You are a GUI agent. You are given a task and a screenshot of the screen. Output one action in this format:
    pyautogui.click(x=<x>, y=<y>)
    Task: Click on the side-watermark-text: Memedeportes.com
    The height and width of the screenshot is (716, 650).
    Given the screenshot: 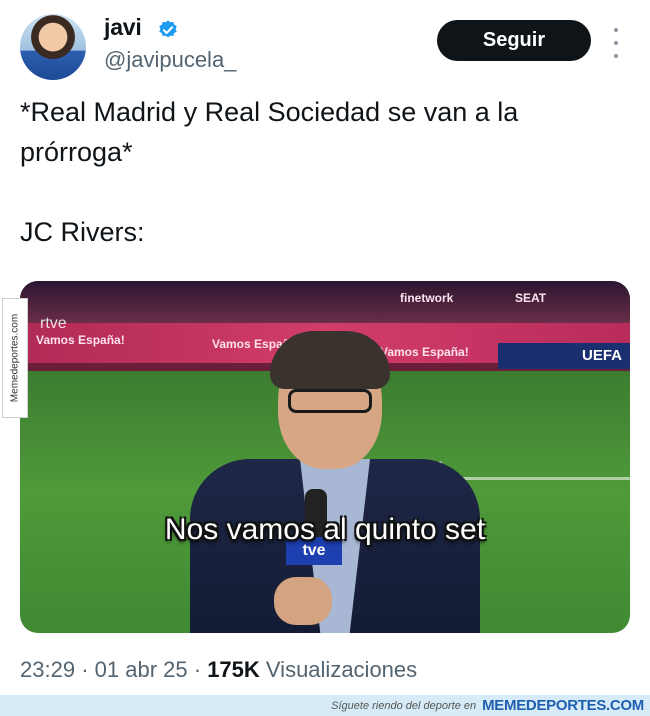 What is the action you would take?
    pyautogui.click(x=15, y=358)
    